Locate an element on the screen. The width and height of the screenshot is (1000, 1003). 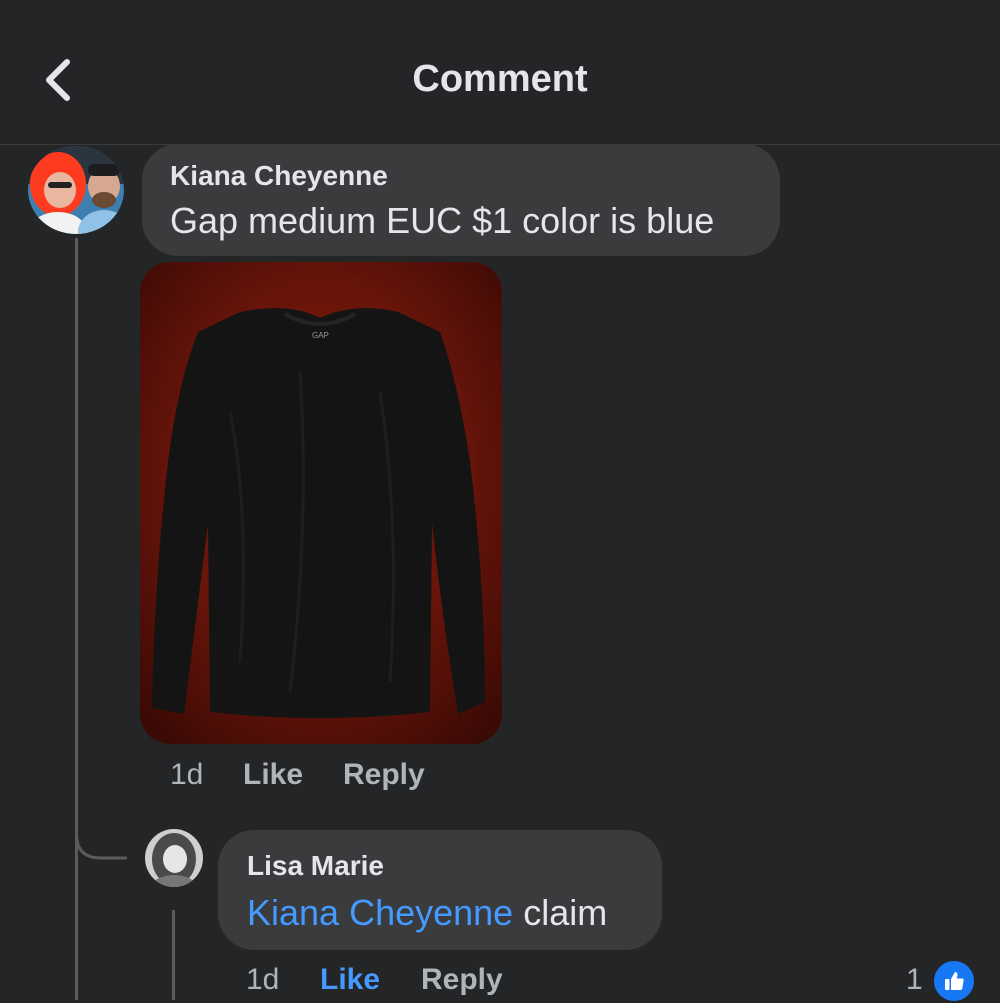
thumbs-up-icon is located at coordinates (954, 981).